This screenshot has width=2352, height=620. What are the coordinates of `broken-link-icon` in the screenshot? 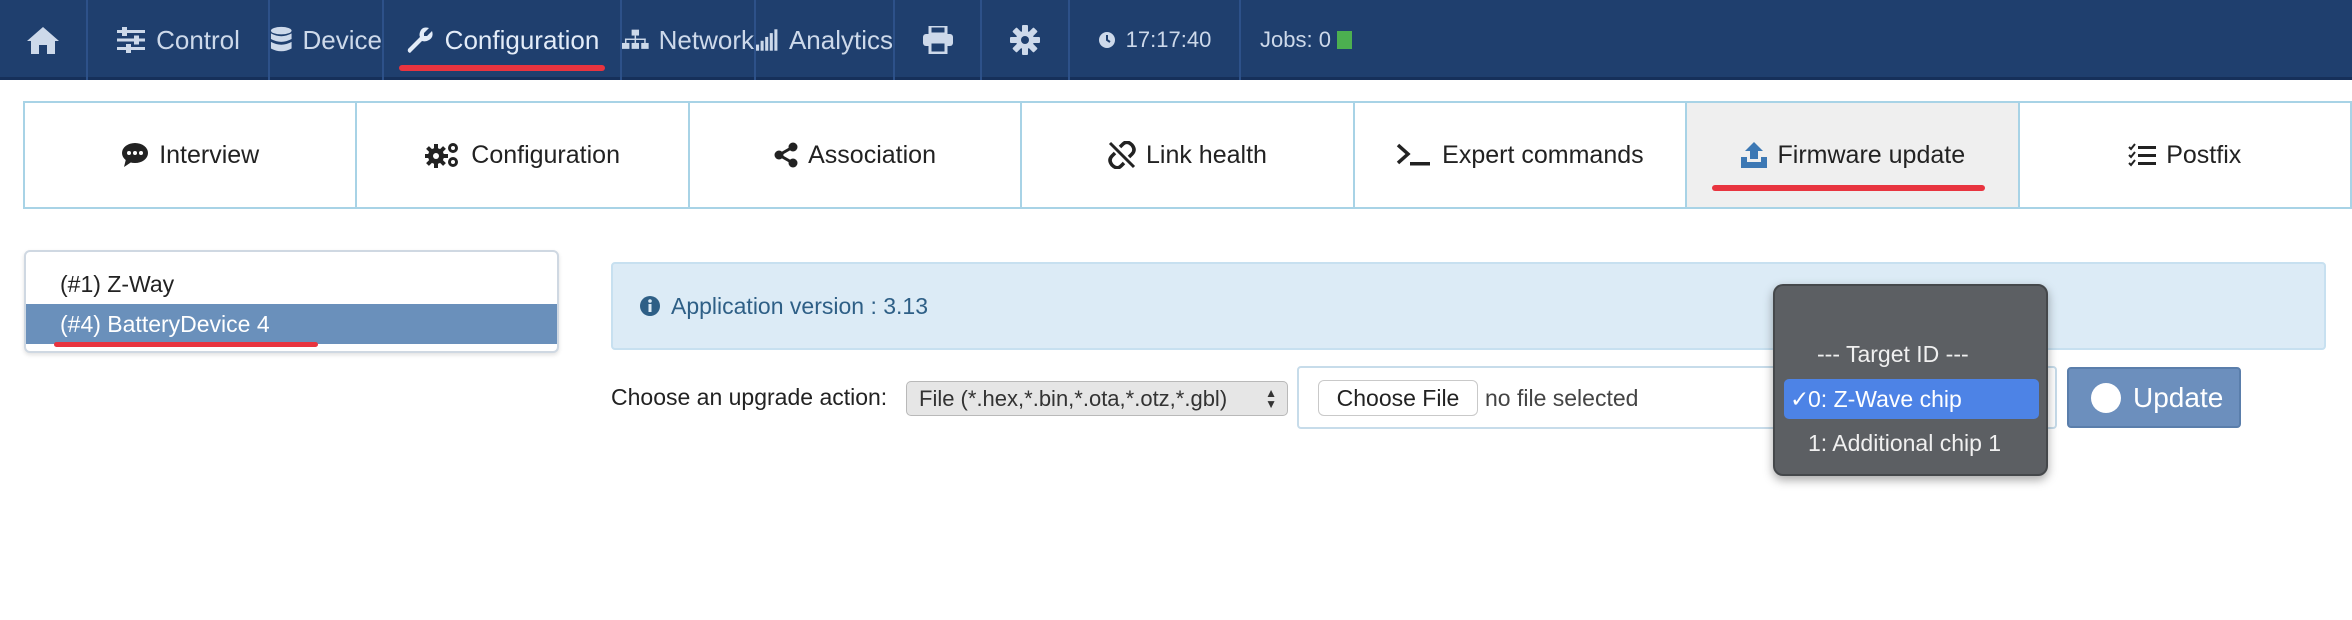 It's located at (1122, 155).